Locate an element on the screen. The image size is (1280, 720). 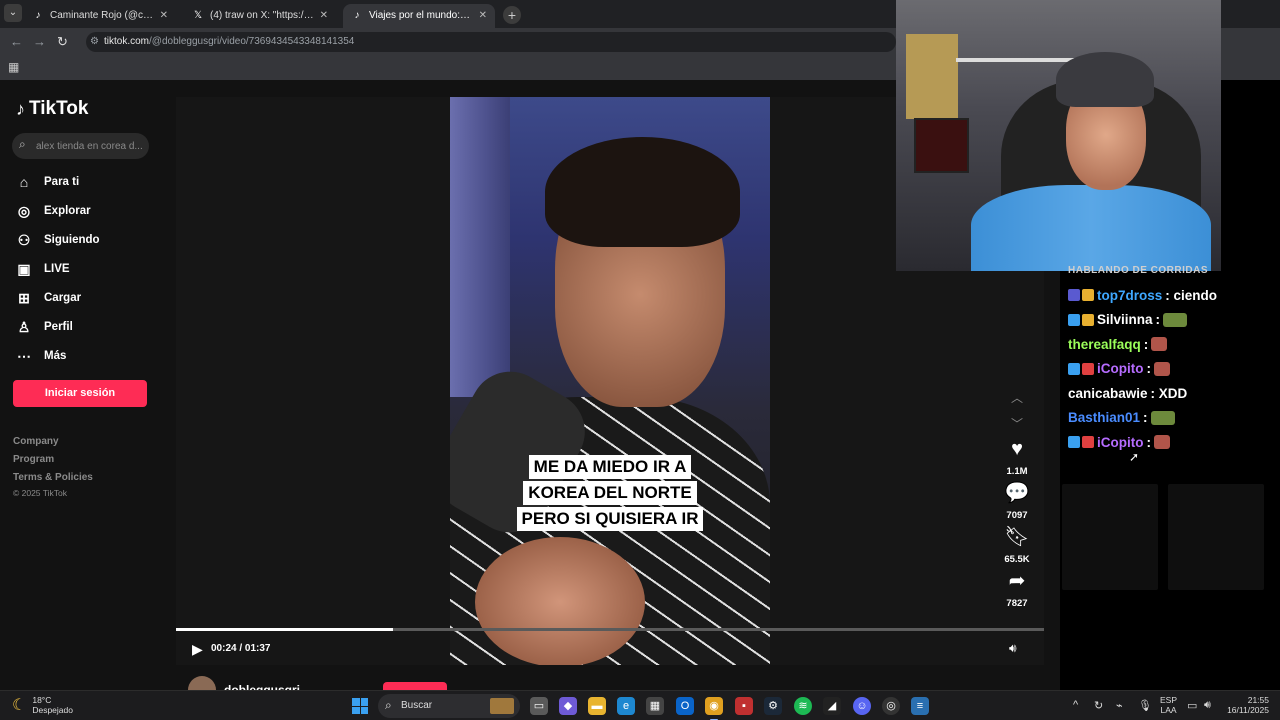
language-indicator: ESP LAA is located at coordinates (1168, 705).